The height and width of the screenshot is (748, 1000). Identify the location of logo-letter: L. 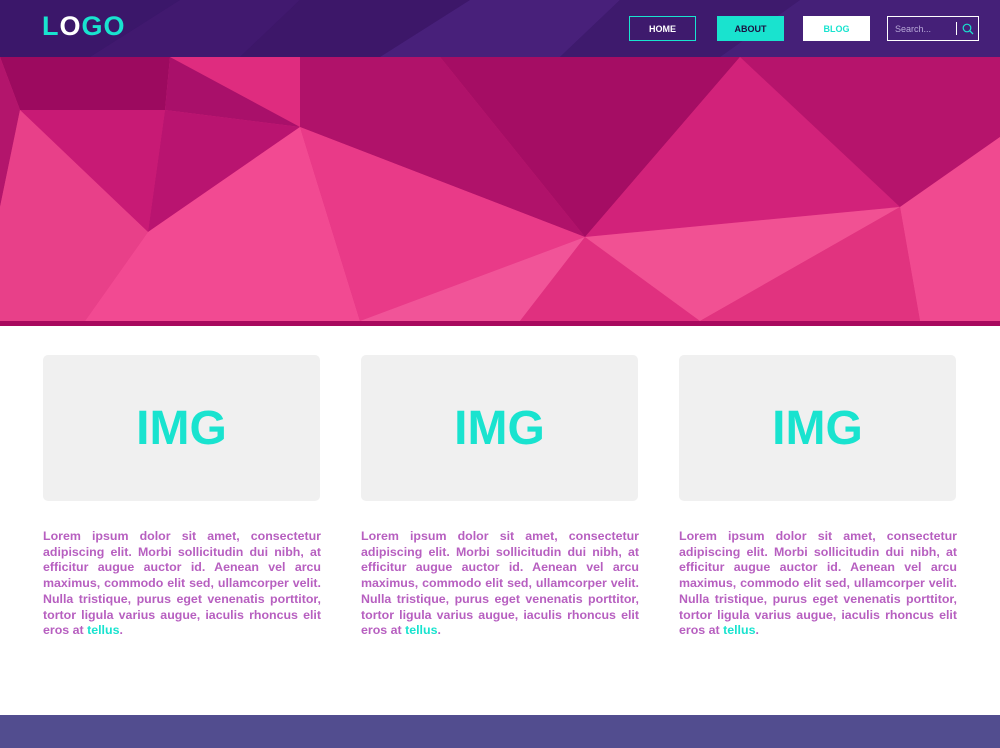
(51, 26).